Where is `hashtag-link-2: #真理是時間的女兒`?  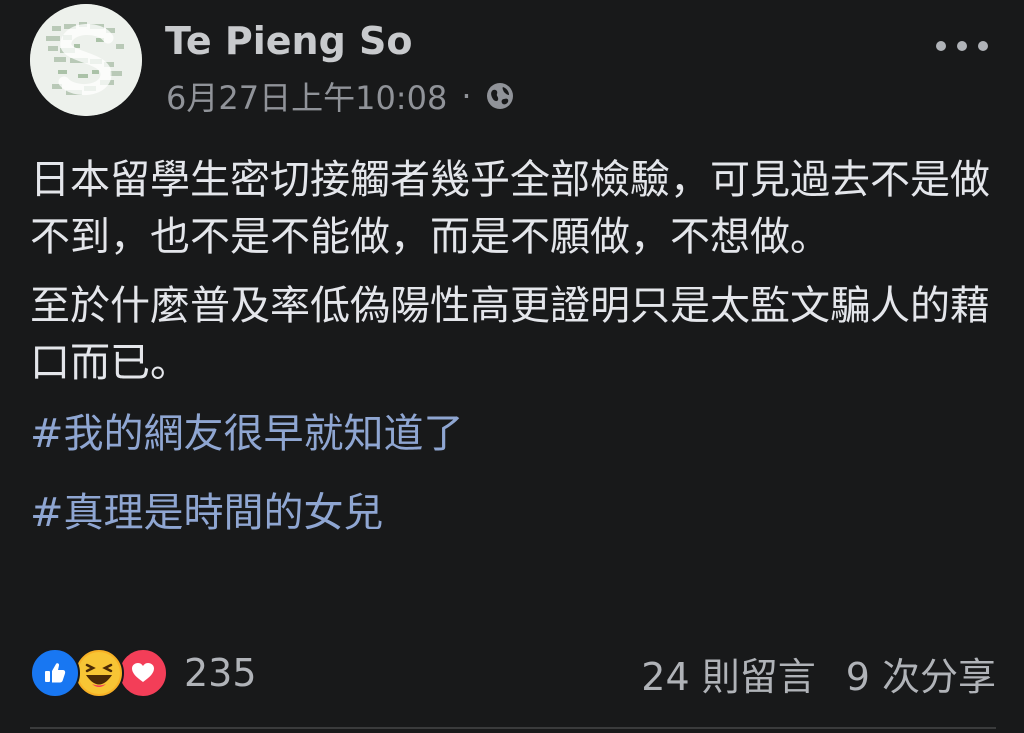 hashtag-link-2: #真理是時間的女兒 is located at coordinates (207, 513).